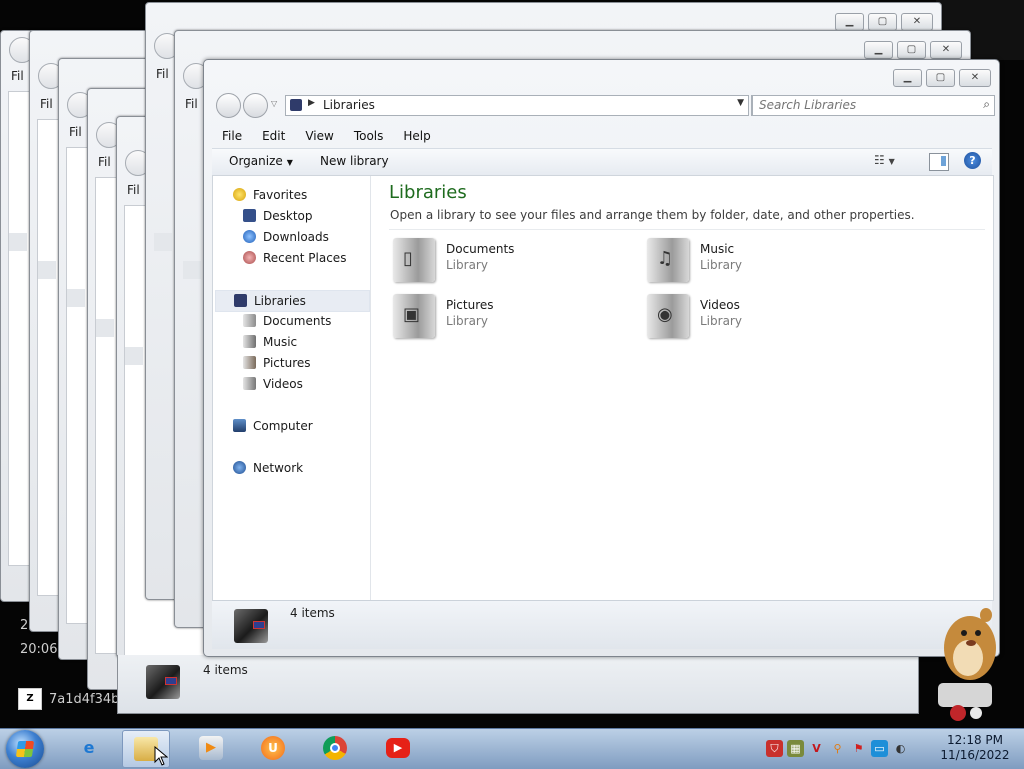 Image resolution: width=1024 pixels, height=769 pixels. I want to click on menu-bar: File Edit View Tools Help, so click(602, 136).